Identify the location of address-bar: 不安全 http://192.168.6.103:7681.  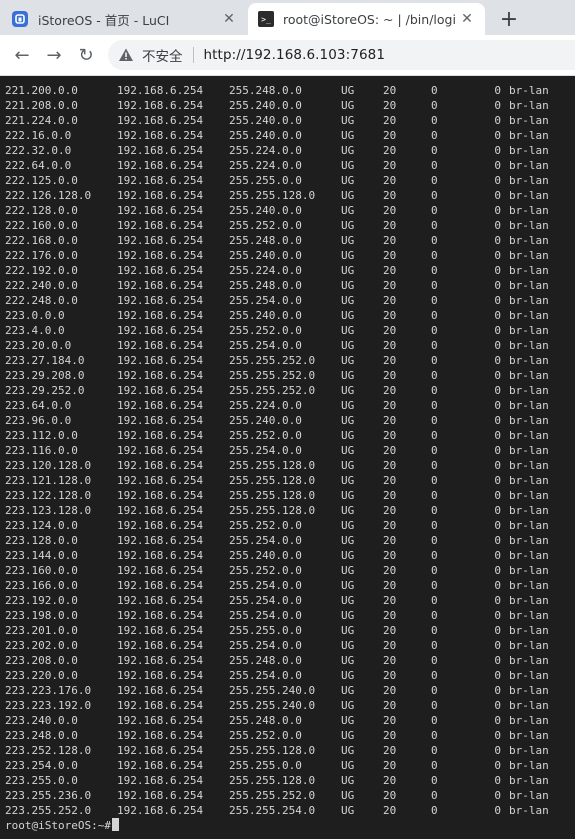
(341, 55).